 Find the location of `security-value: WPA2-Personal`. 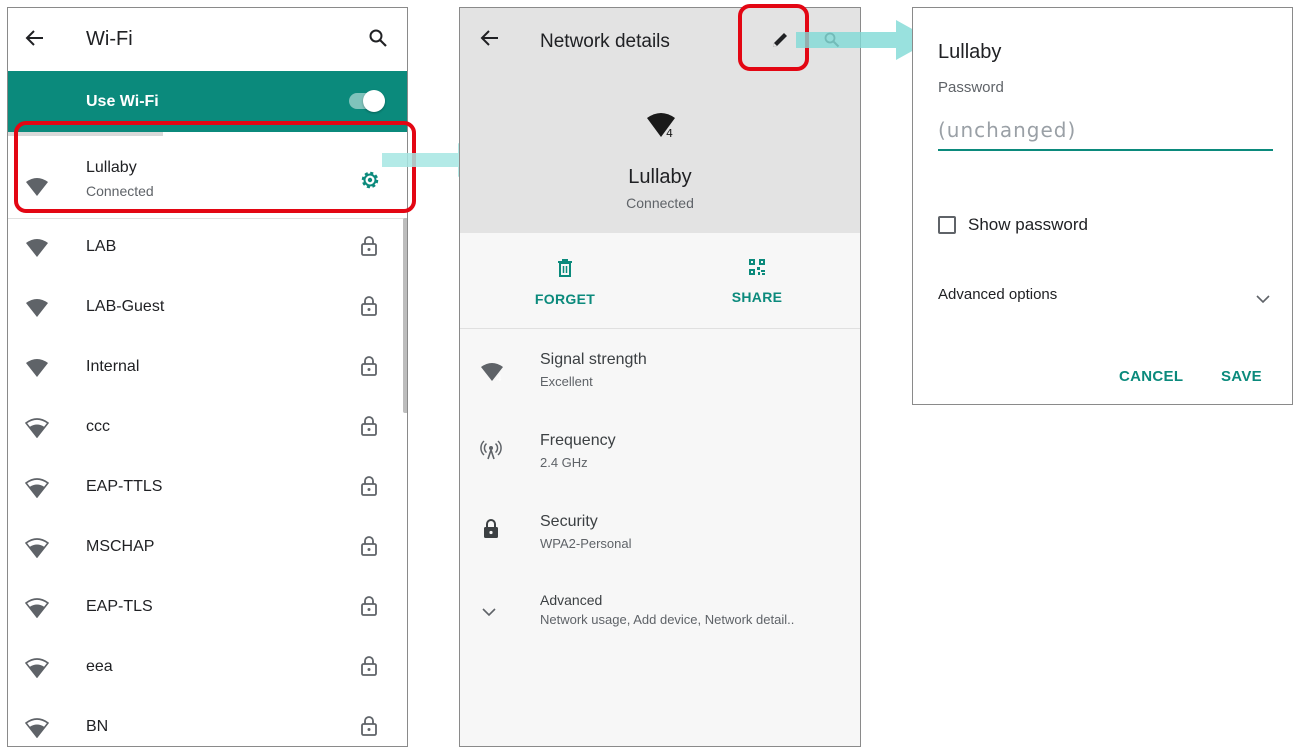

security-value: WPA2-Personal is located at coordinates (586, 543).